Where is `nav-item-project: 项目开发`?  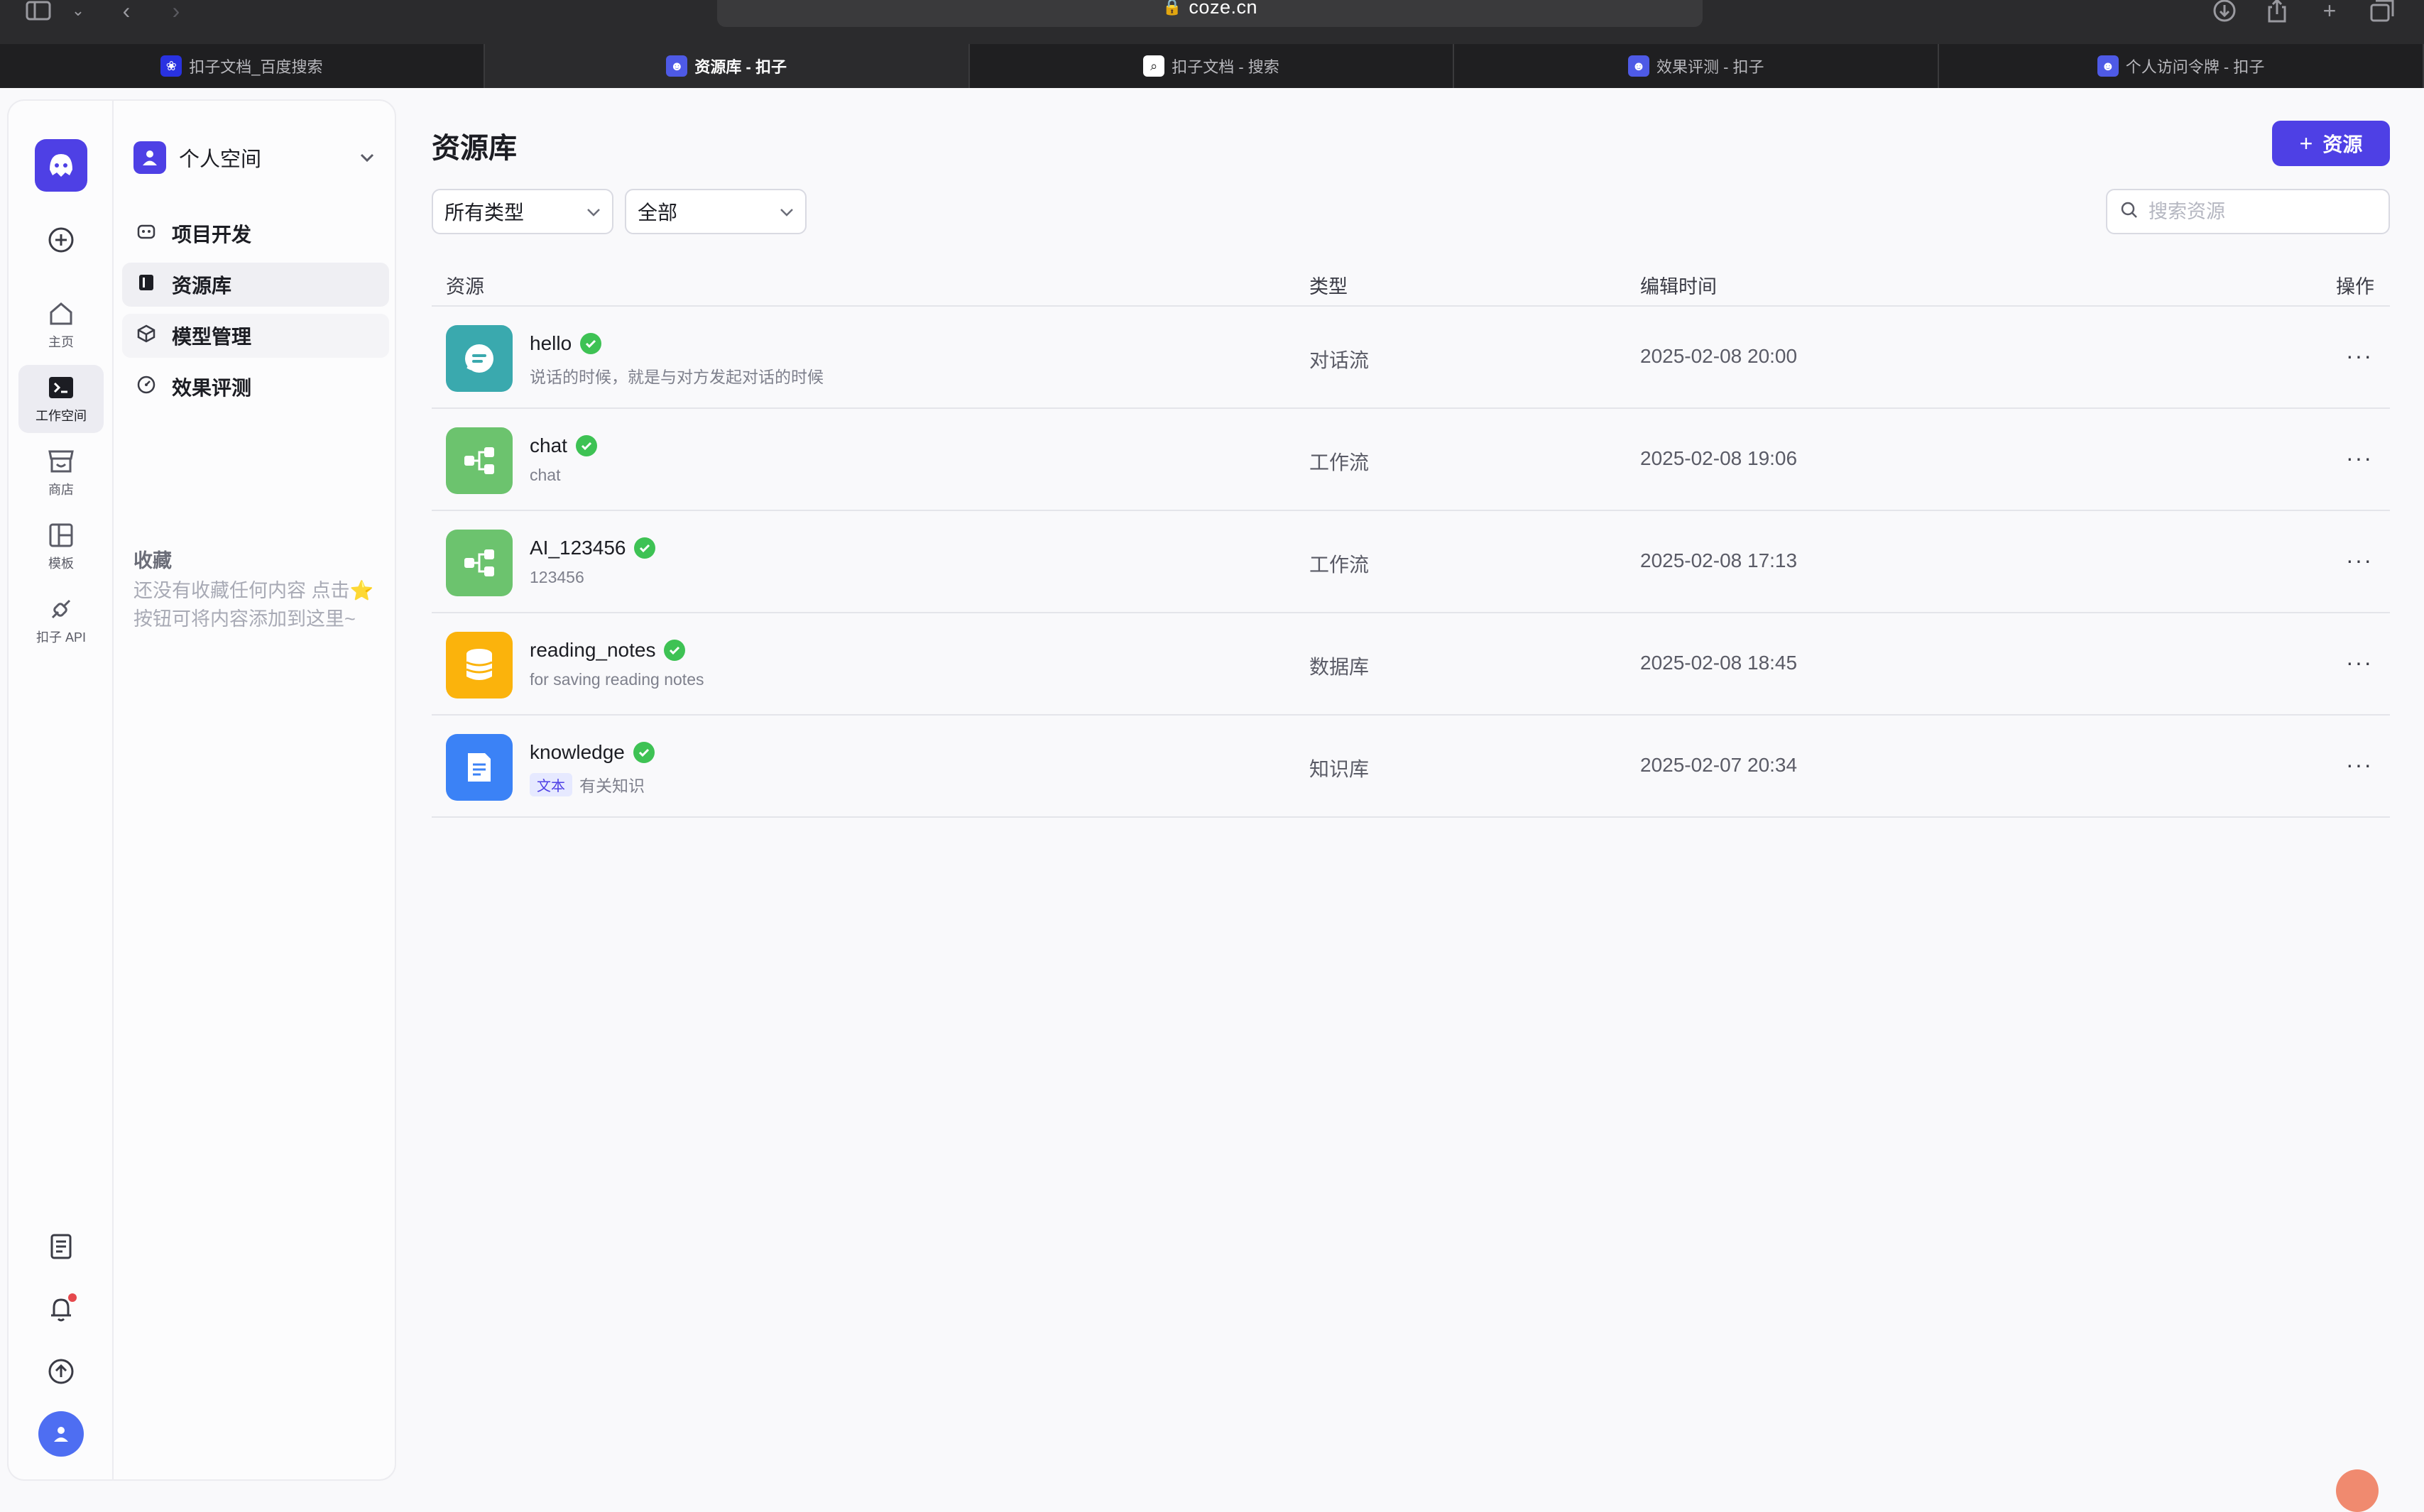
nav-item-project: 项目开发 is located at coordinates (255, 234).